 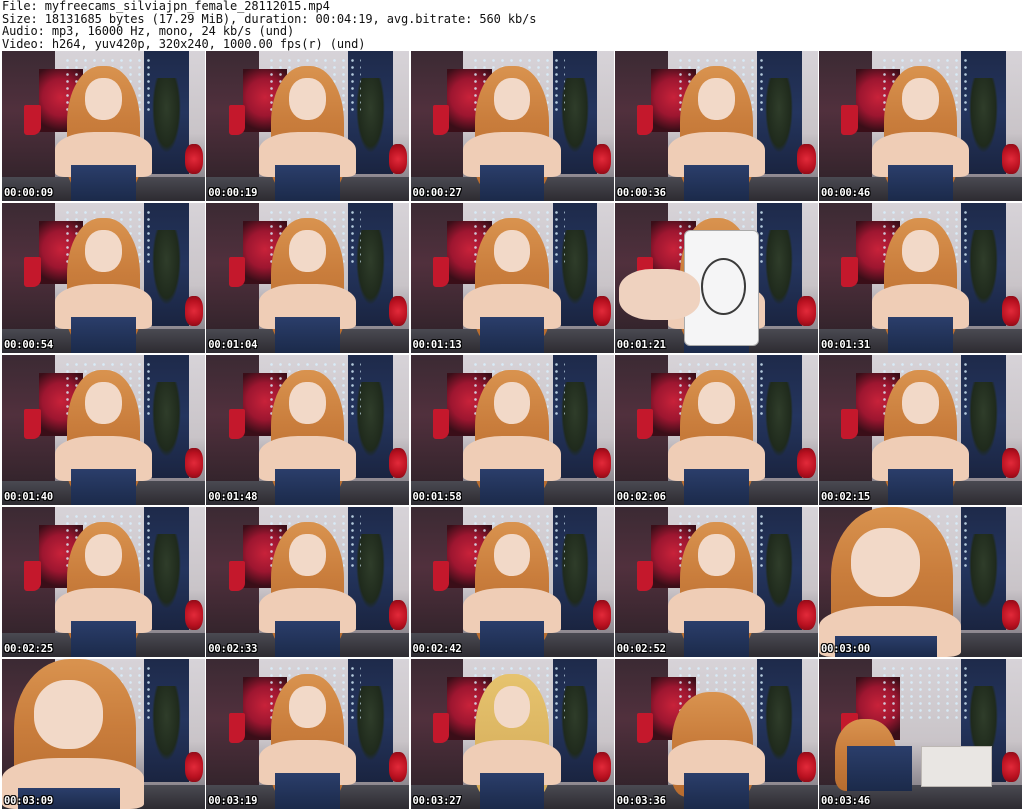 I want to click on frame-timestamp: 00:00:19, so click(x=233, y=193).